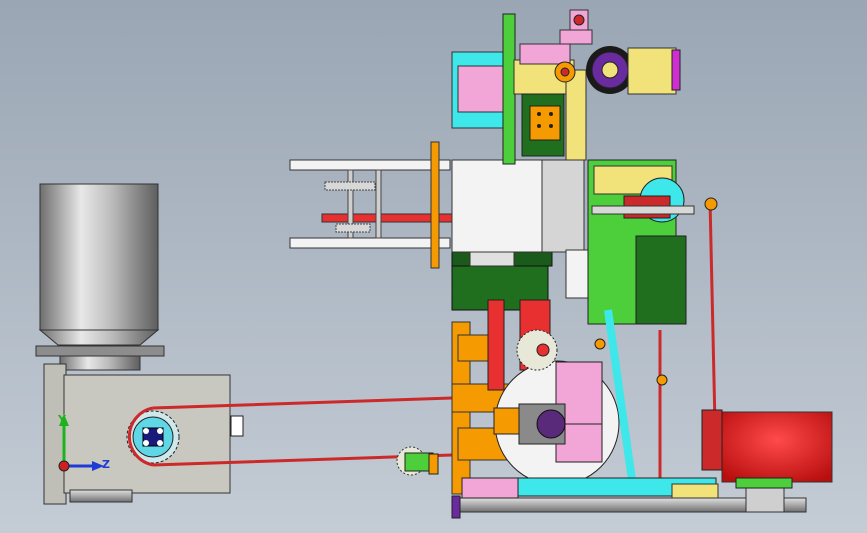  I want to click on electric-motor, so click(767, 449).